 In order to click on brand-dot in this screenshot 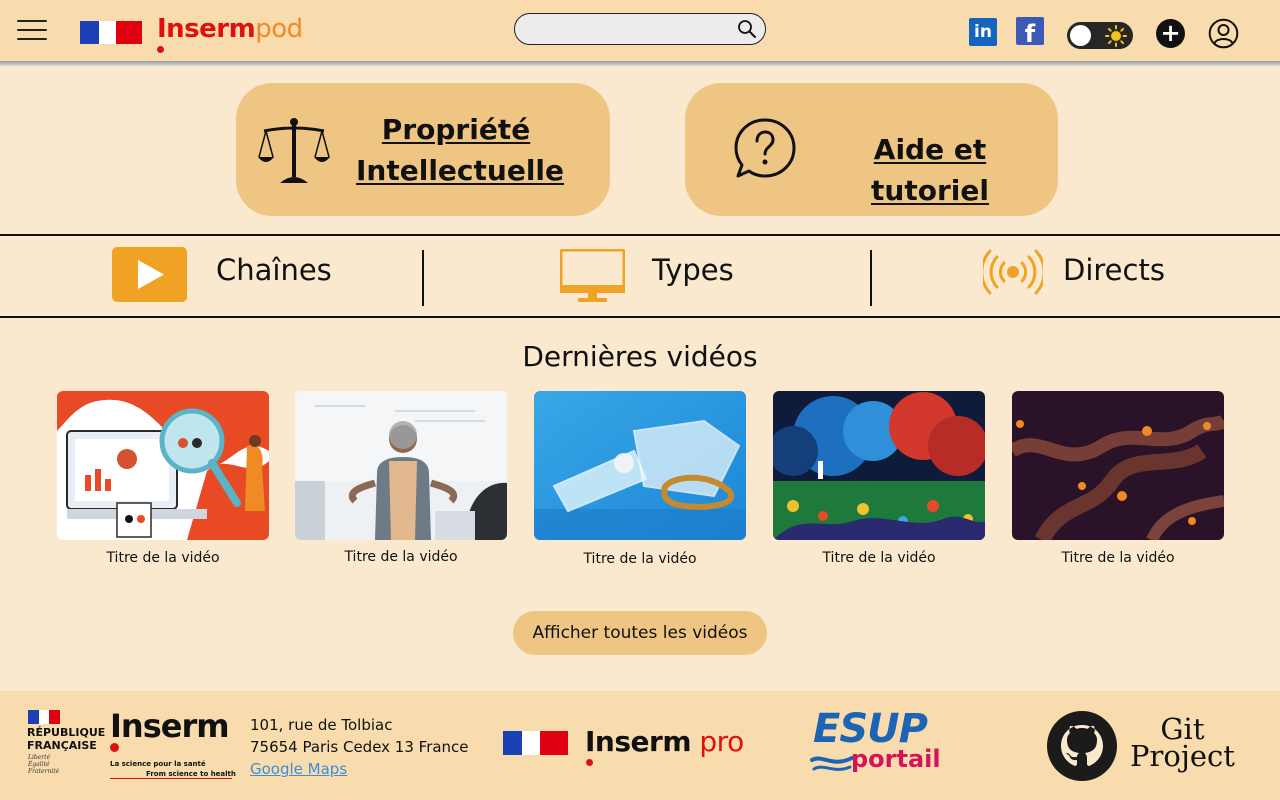, I will do `click(160, 49)`.